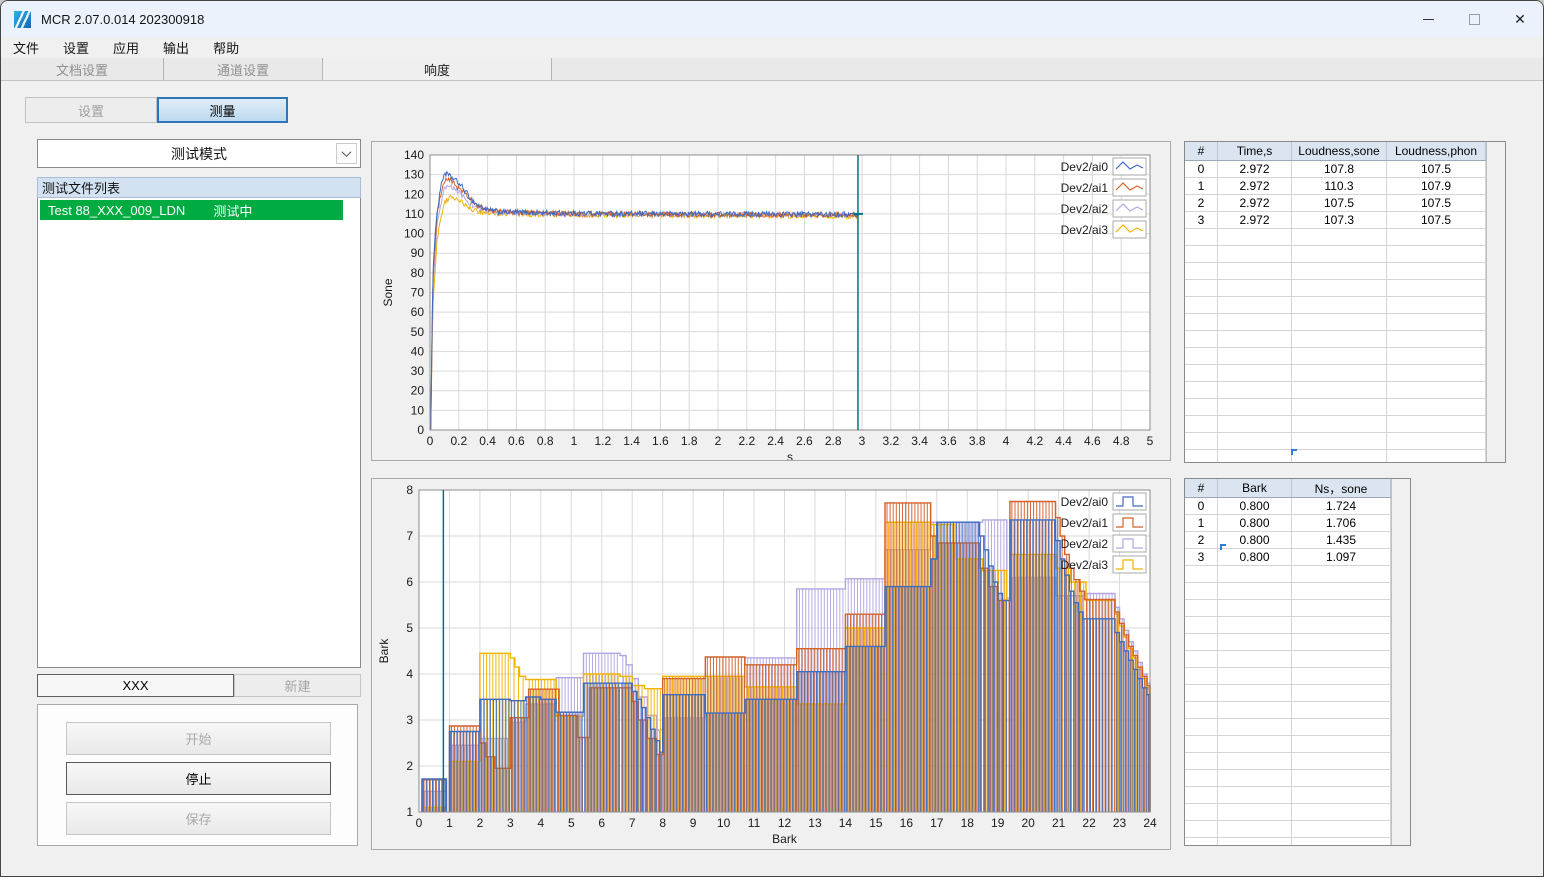  What do you see at coordinates (1428, 19) in the screenshot?
I see `minimize-button` at bounding box center [1428, 19].